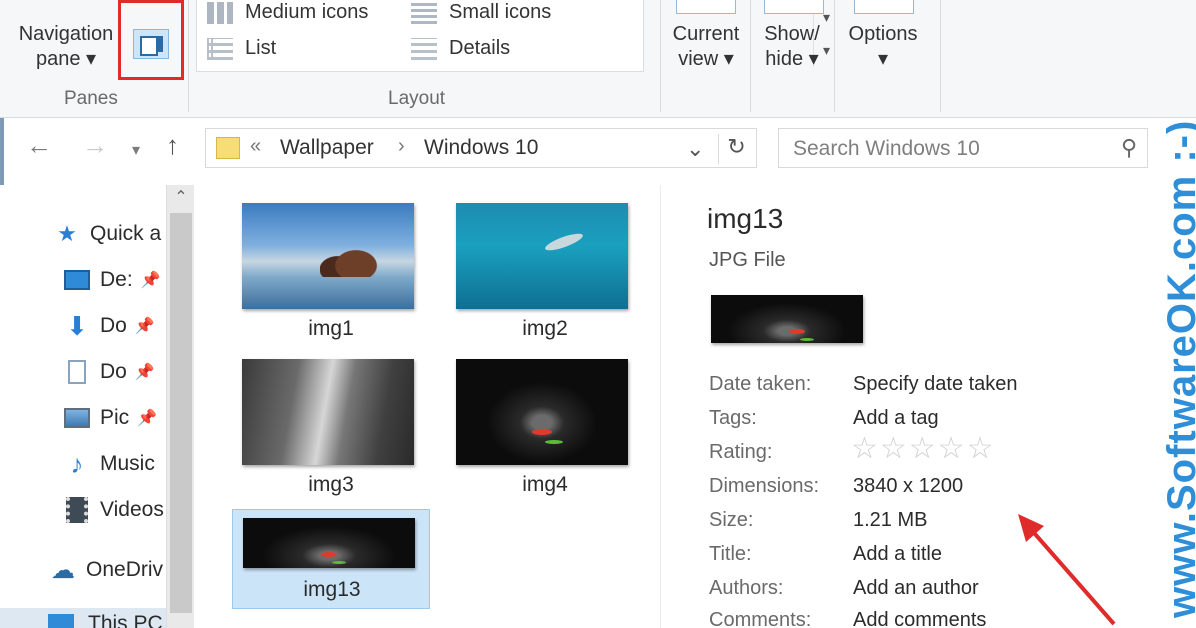  Describe the element at coordinates (760, 384) in the screenshot. I see `label-date-taken: Date taken:` at that location.